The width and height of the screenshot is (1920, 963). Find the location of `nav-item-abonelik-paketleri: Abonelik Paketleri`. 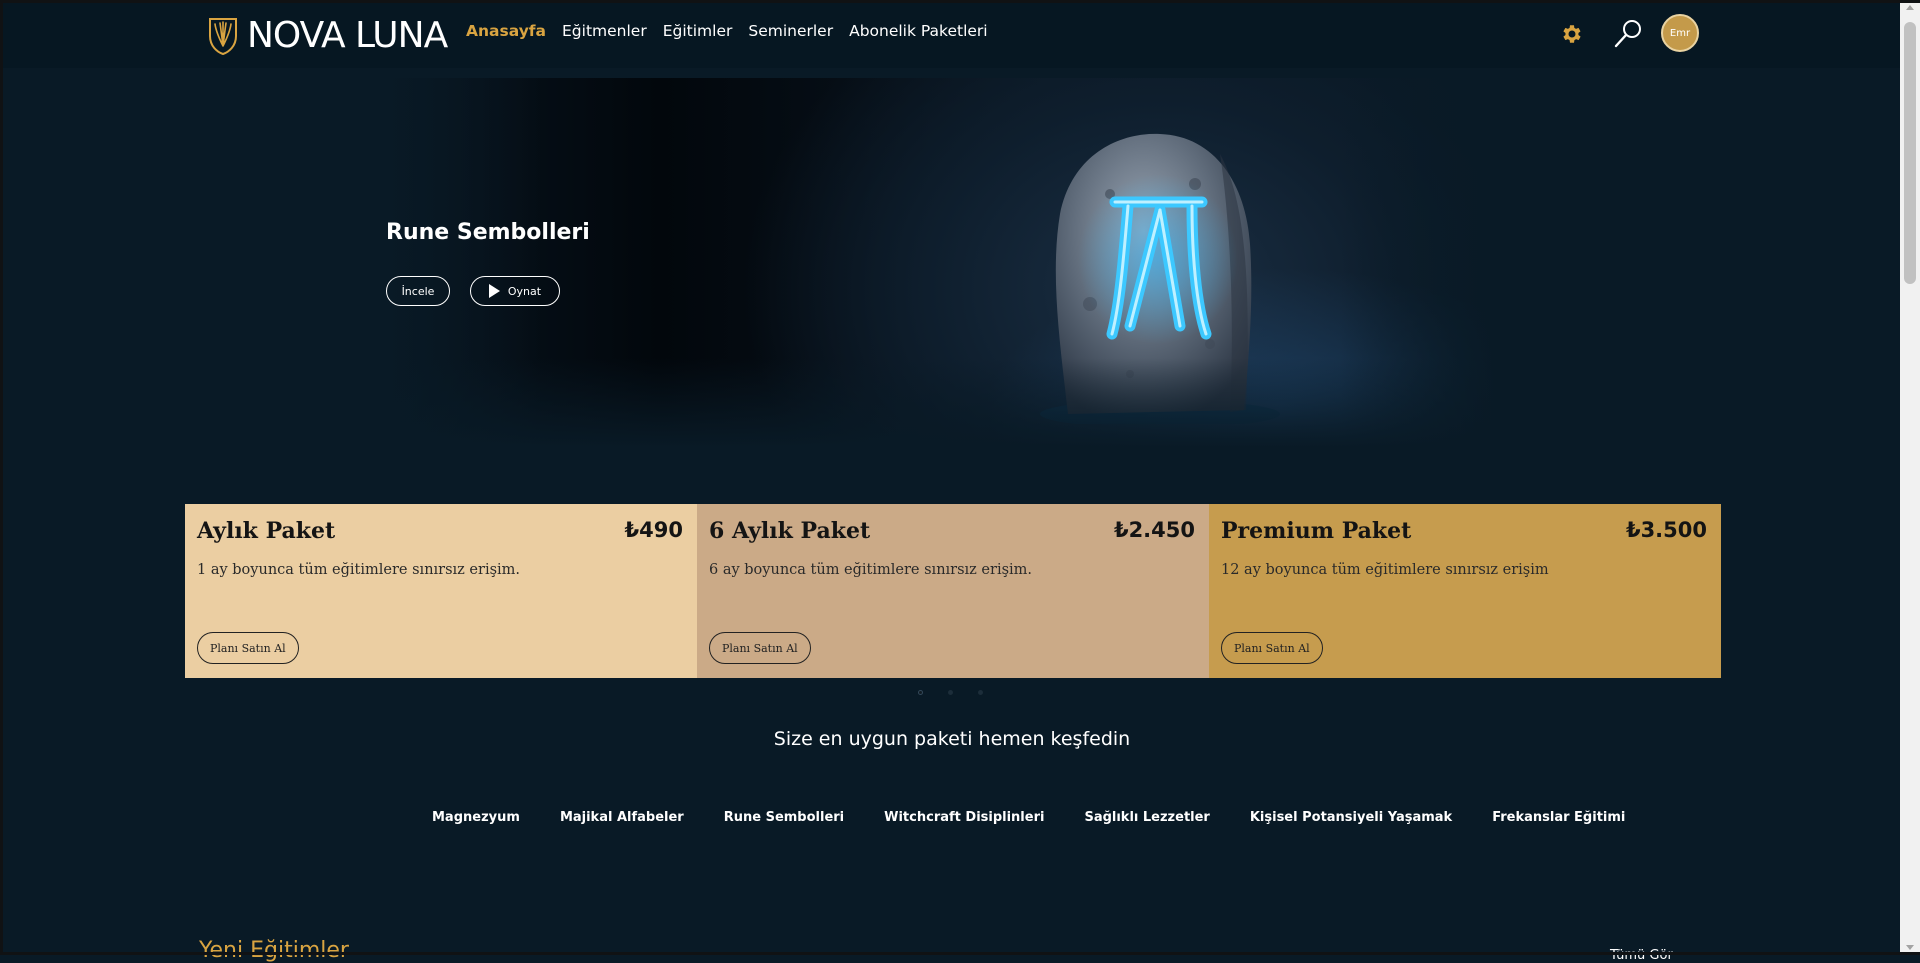

nav-item-abonelik-paketleri: Abonelik Paketleri is located at coordinates (918, 31).